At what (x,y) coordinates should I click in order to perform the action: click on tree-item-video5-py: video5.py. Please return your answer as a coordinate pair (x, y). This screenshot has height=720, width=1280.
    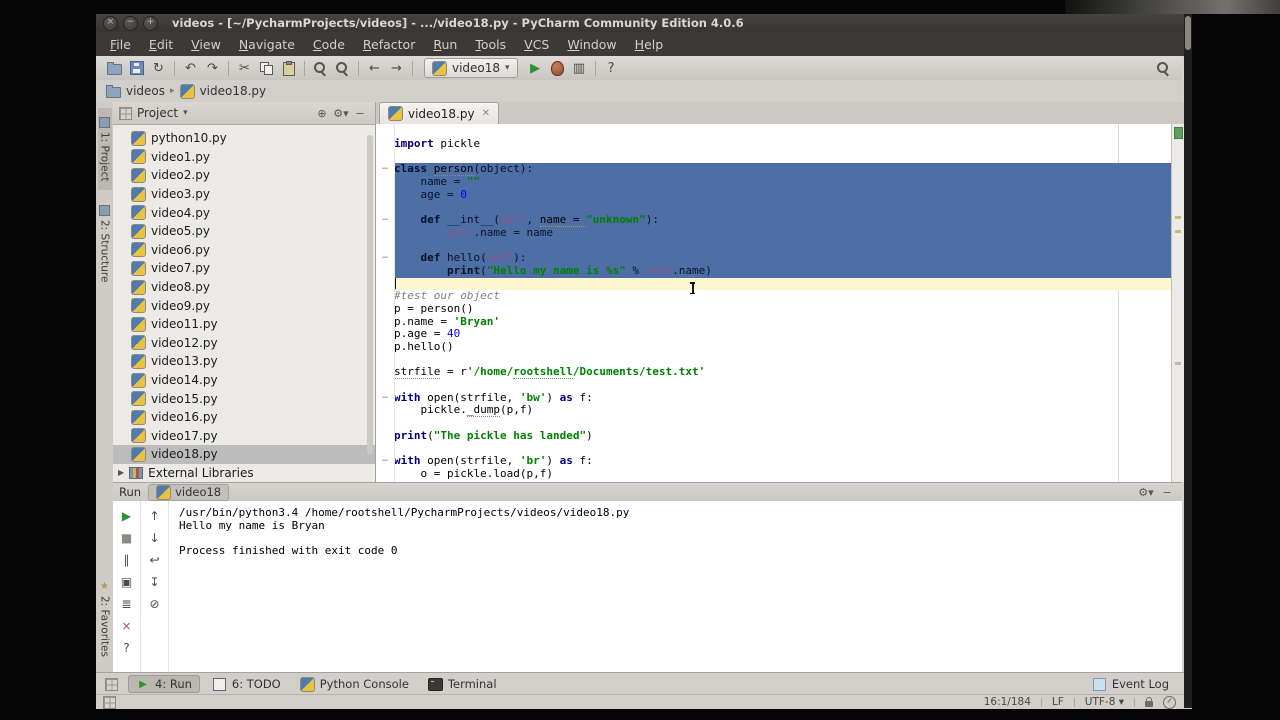
    Looking at the image, I should click on (244, 231).